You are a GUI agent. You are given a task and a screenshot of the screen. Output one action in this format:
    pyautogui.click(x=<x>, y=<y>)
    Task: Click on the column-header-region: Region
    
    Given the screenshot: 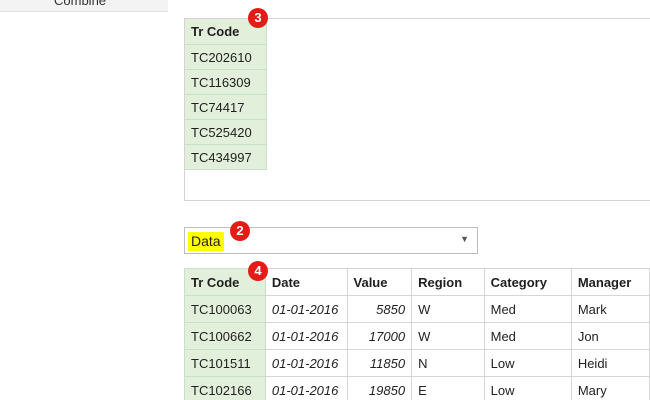 What is the action you would take?
    pyautogui.click(x=448, y=282)
    